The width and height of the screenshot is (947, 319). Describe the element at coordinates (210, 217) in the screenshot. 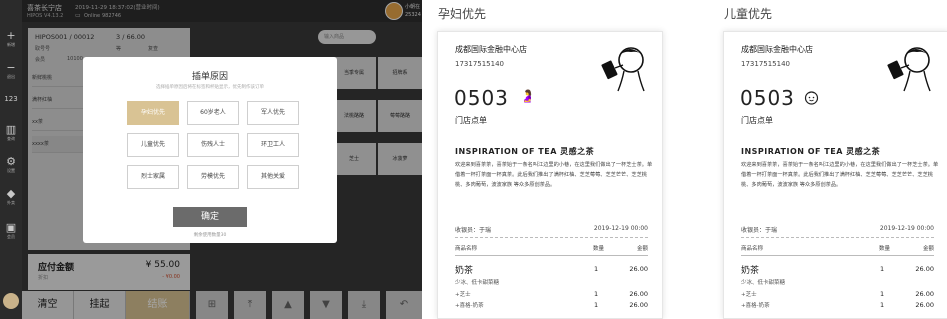

I see `confirm-button: 确定` at that location.